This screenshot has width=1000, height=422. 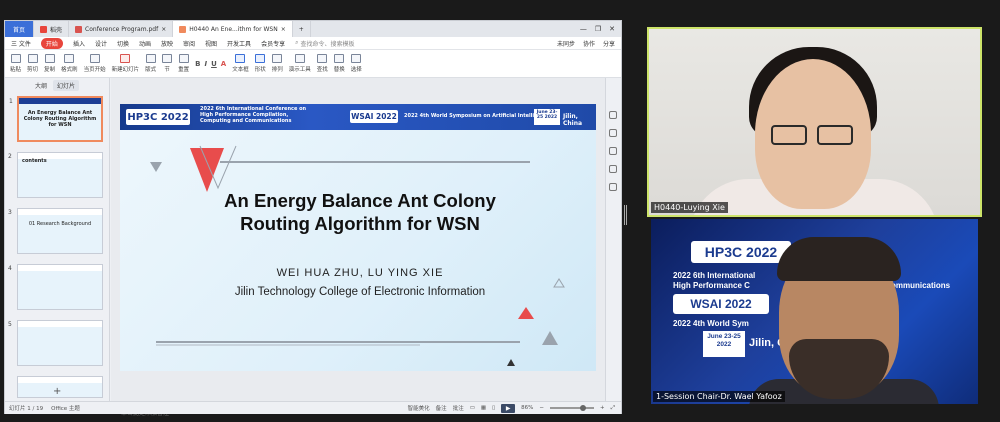 I want to click on bold-icon: B, so click(x=197, y=64).